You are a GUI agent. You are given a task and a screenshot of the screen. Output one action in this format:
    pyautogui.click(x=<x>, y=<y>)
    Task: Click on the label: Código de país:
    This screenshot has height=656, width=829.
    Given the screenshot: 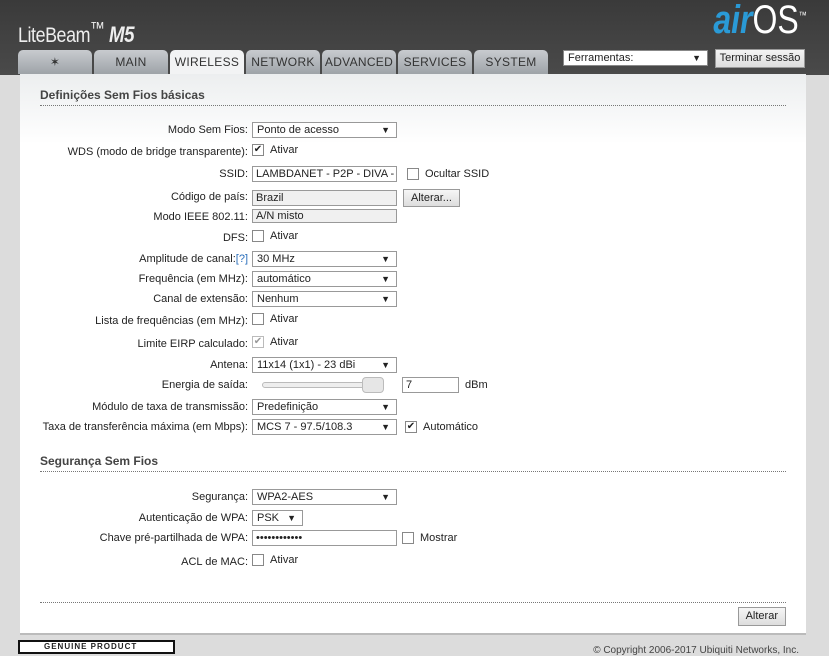 What is the action you would take?
    pyautogui.click(x=209, y=197)
    